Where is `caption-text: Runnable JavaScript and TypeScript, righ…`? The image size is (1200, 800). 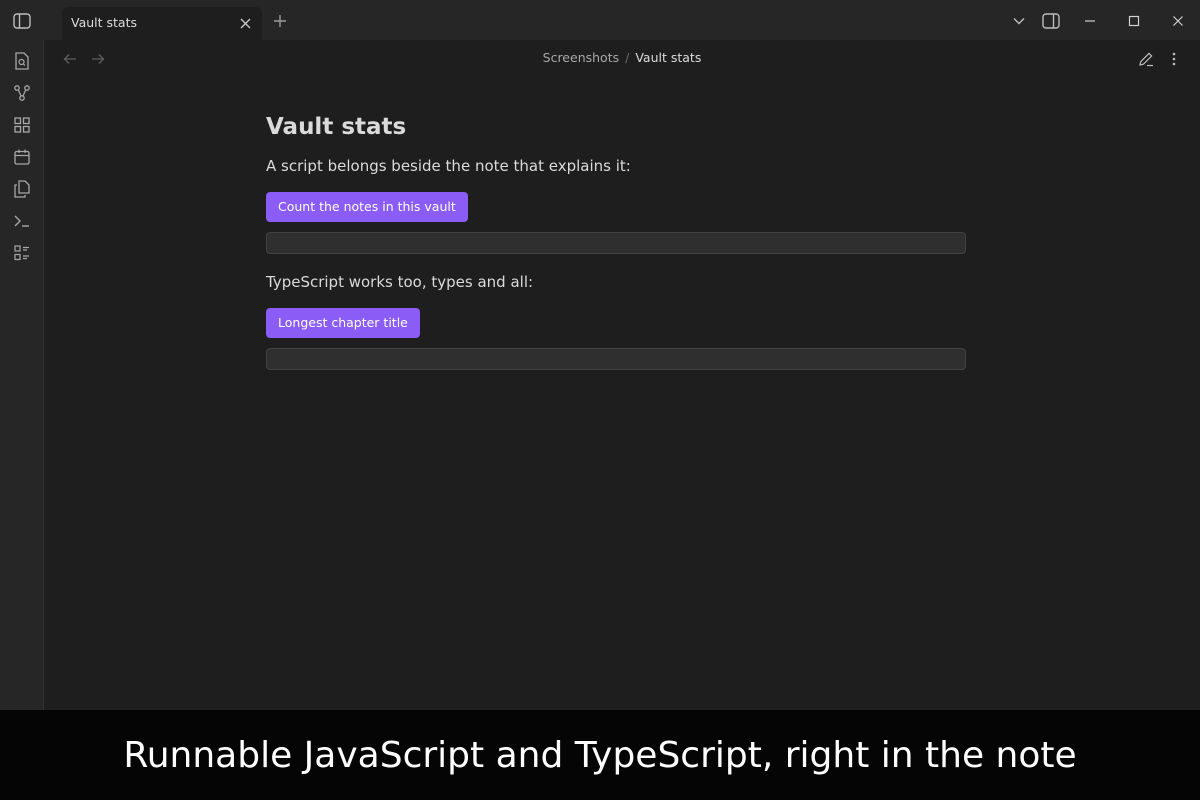
caption-text: Runnable JavaScript and TypeScript, righ… is located at coordinates (600, 755).